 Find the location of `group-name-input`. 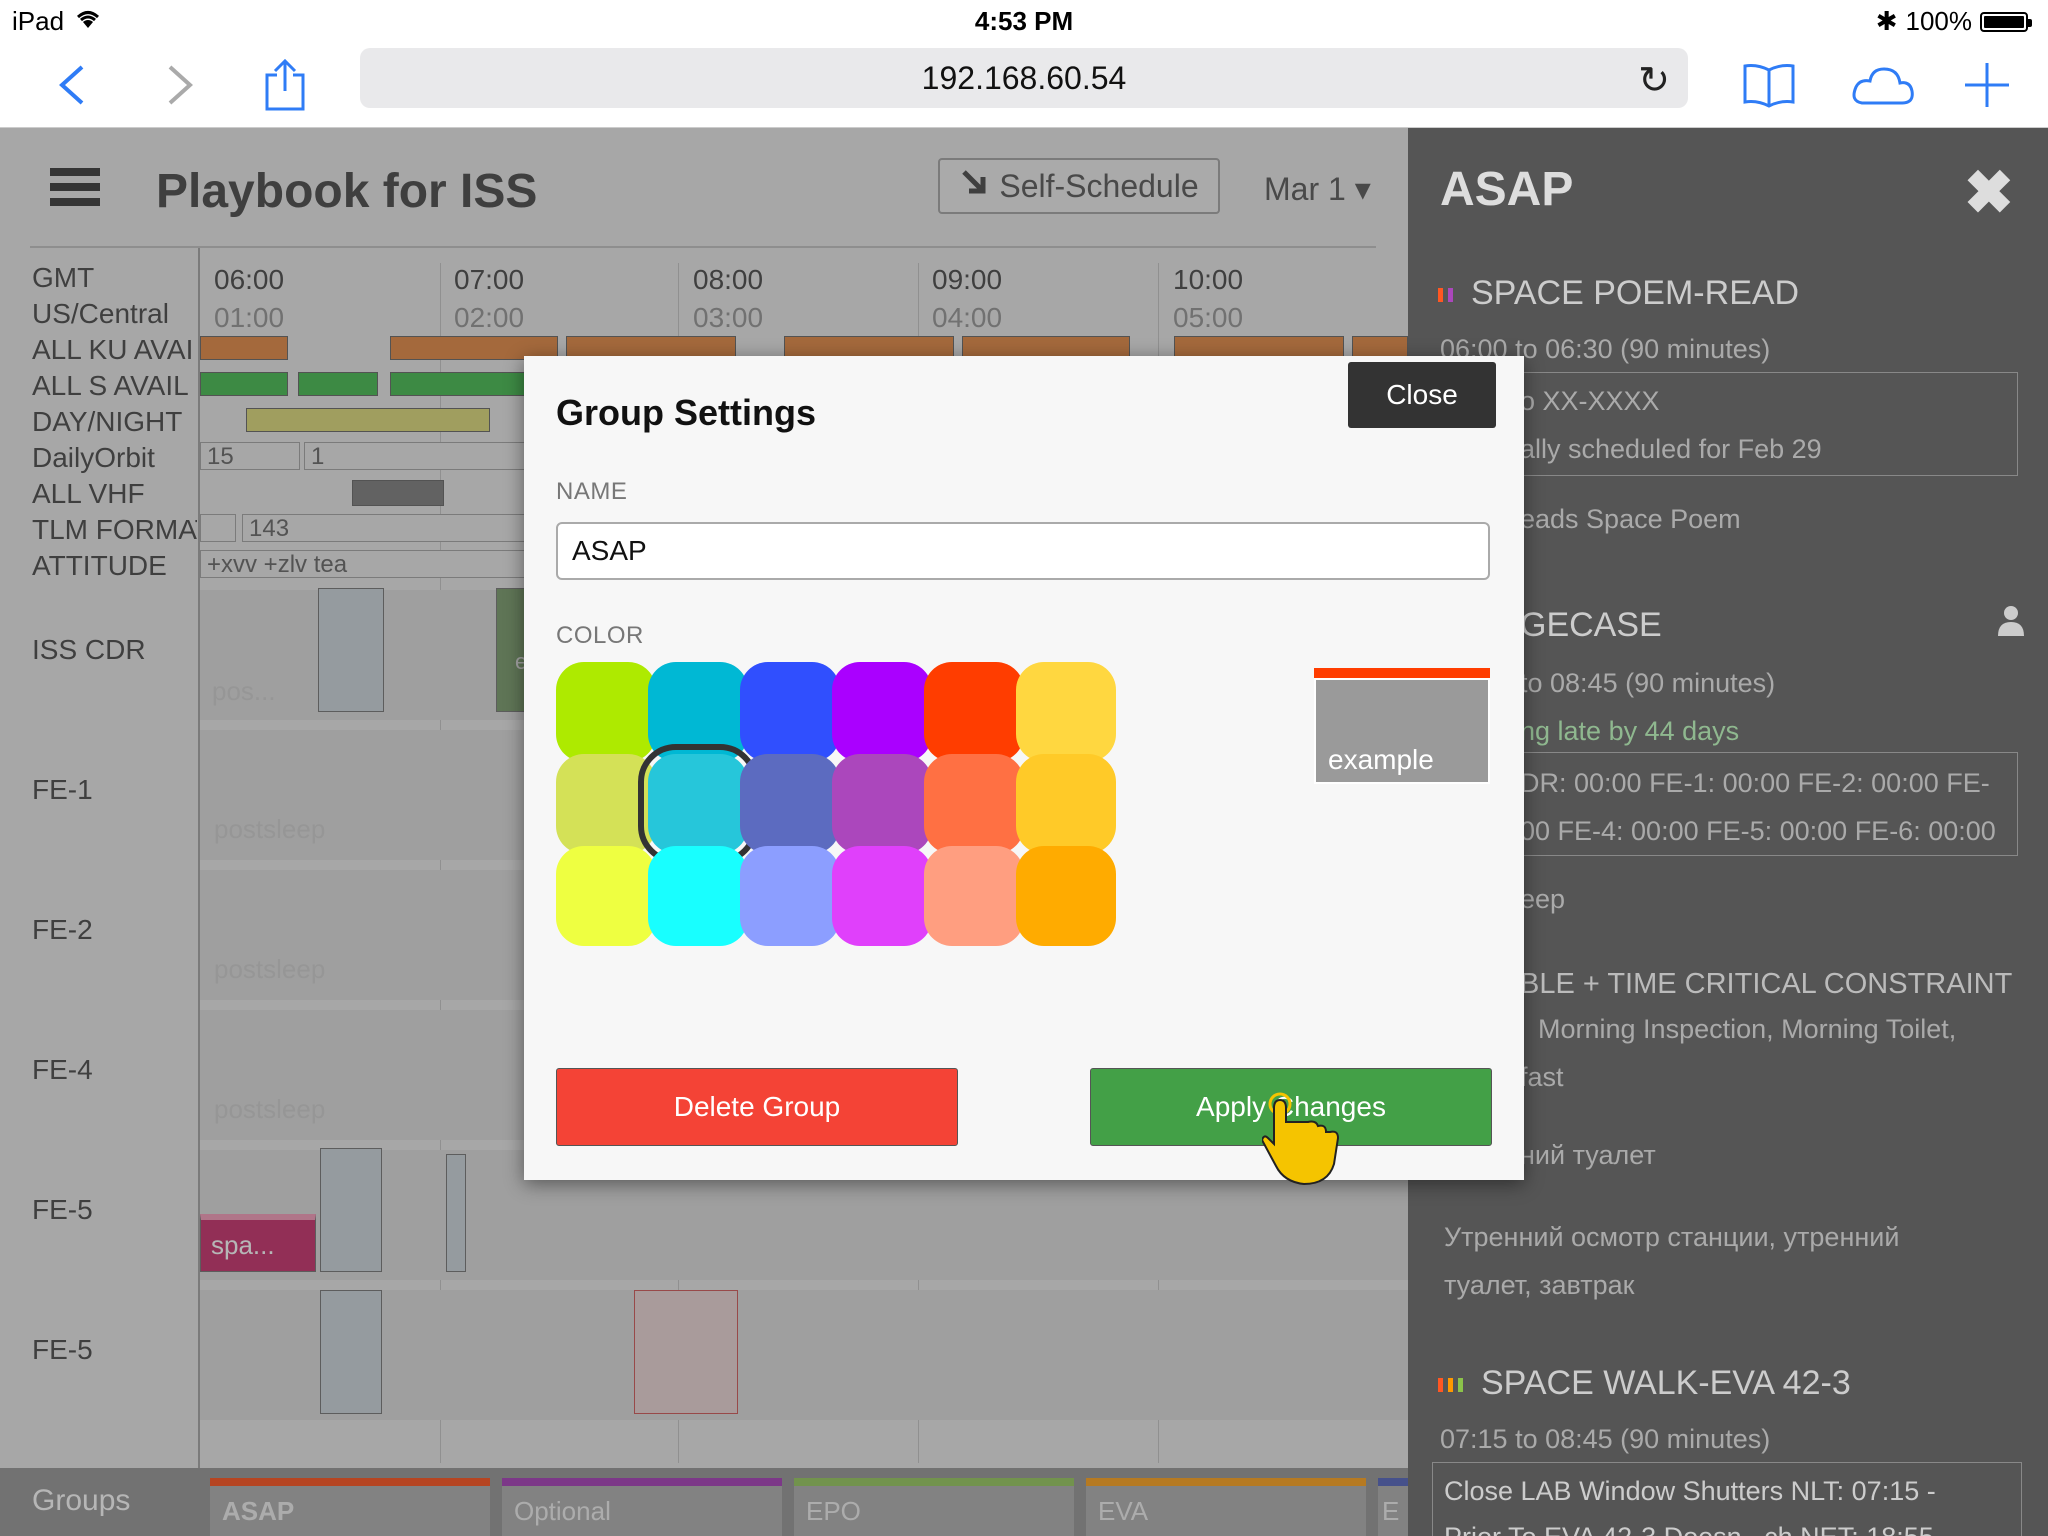

group-name-input is located at coordinates (1023, 551).